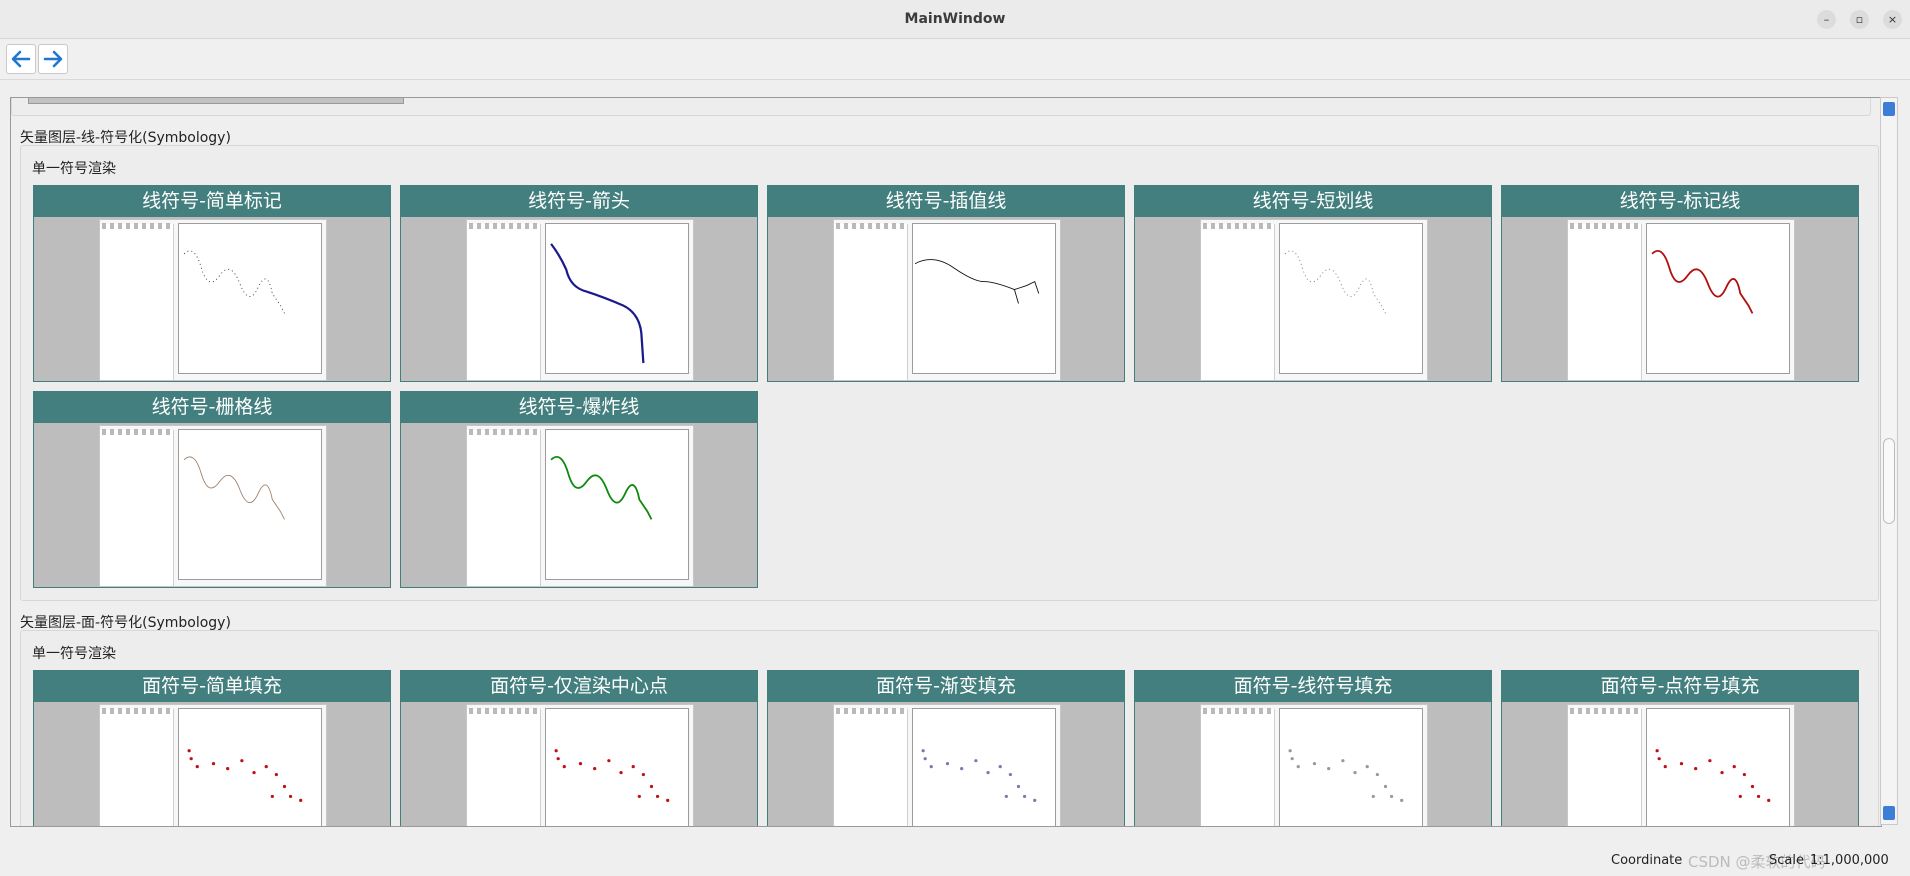  I want to click on symbology-card: 面符号-线符号填充, so click(1313, 748).